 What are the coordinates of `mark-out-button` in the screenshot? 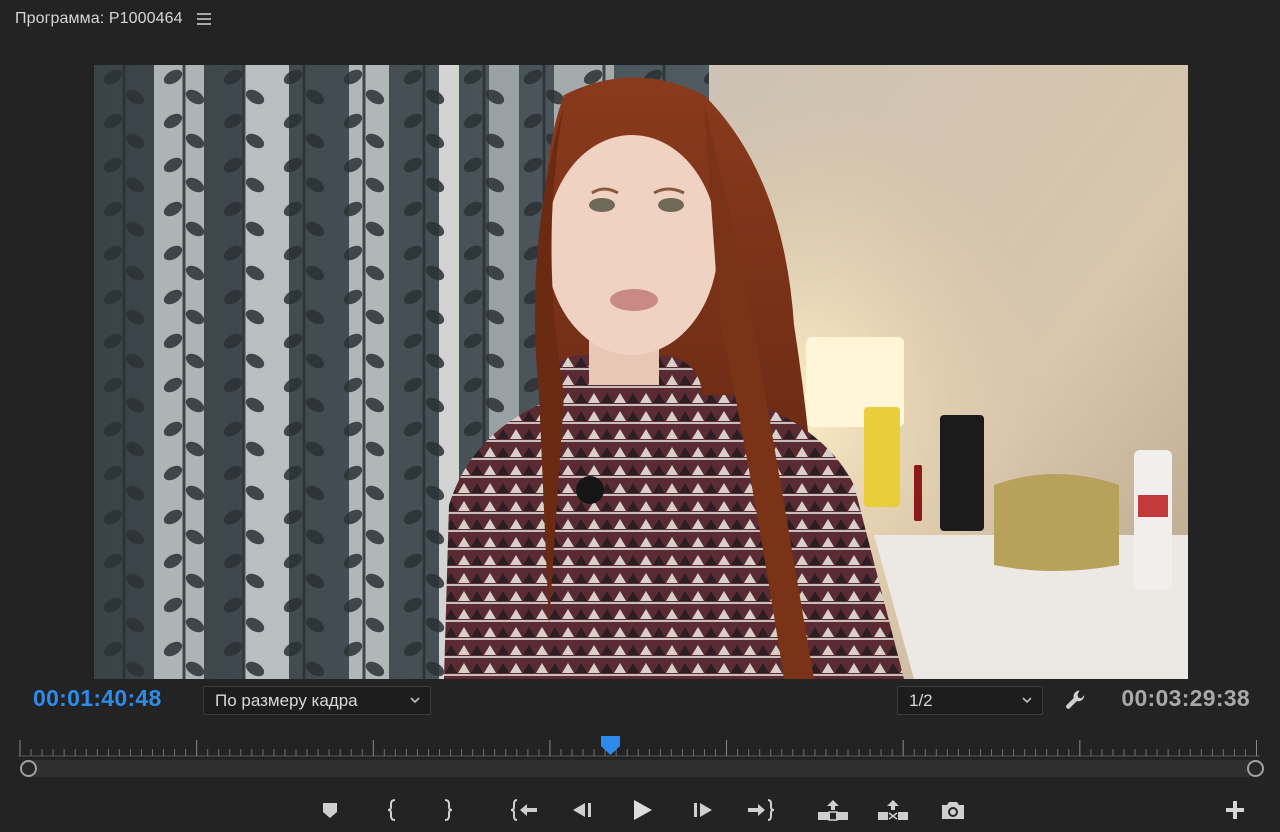 It's located at (447, 810).